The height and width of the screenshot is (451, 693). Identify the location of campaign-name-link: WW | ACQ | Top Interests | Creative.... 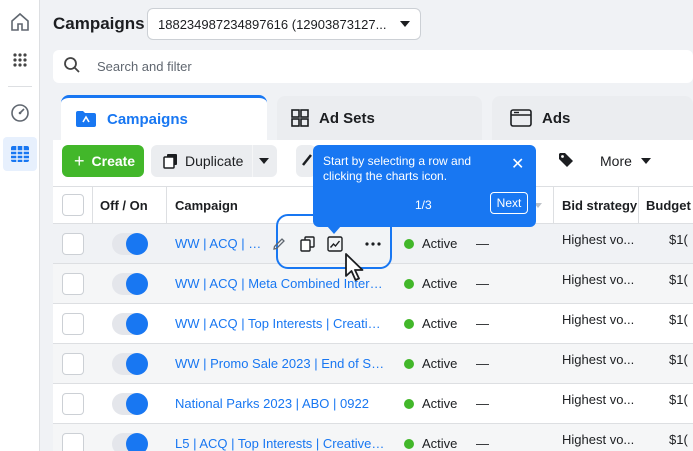
(280, 323).